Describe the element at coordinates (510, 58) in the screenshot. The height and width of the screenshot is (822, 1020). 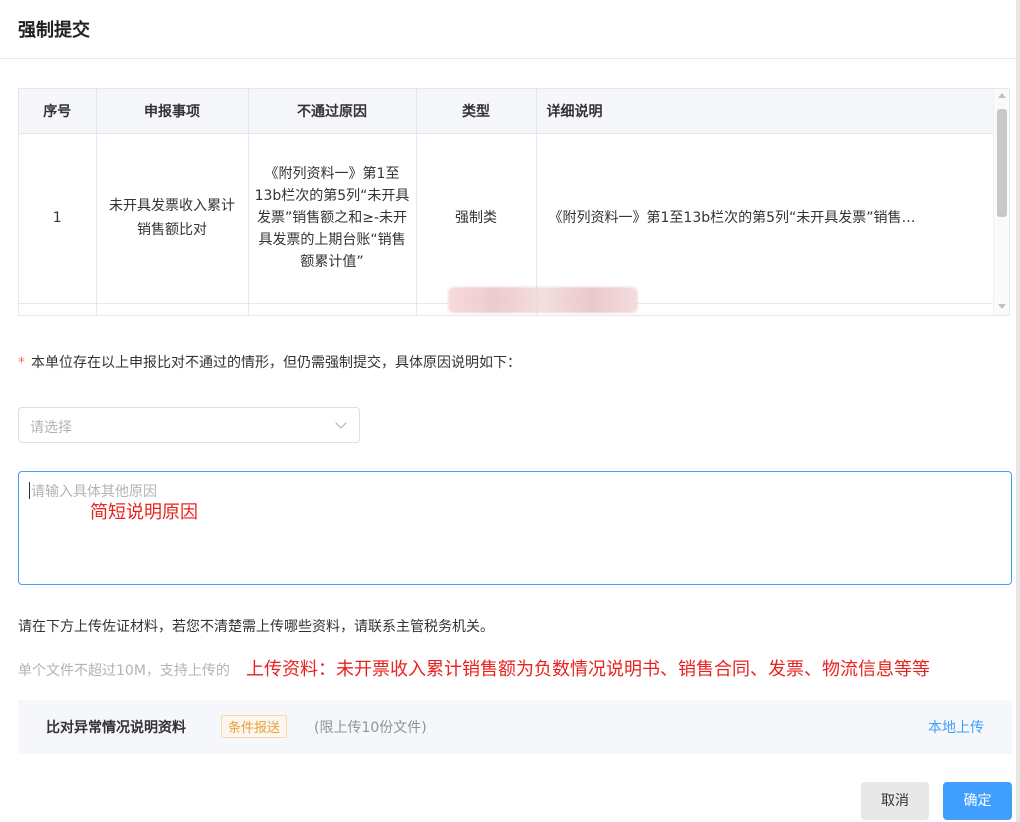
I see `title-divider` at that location.